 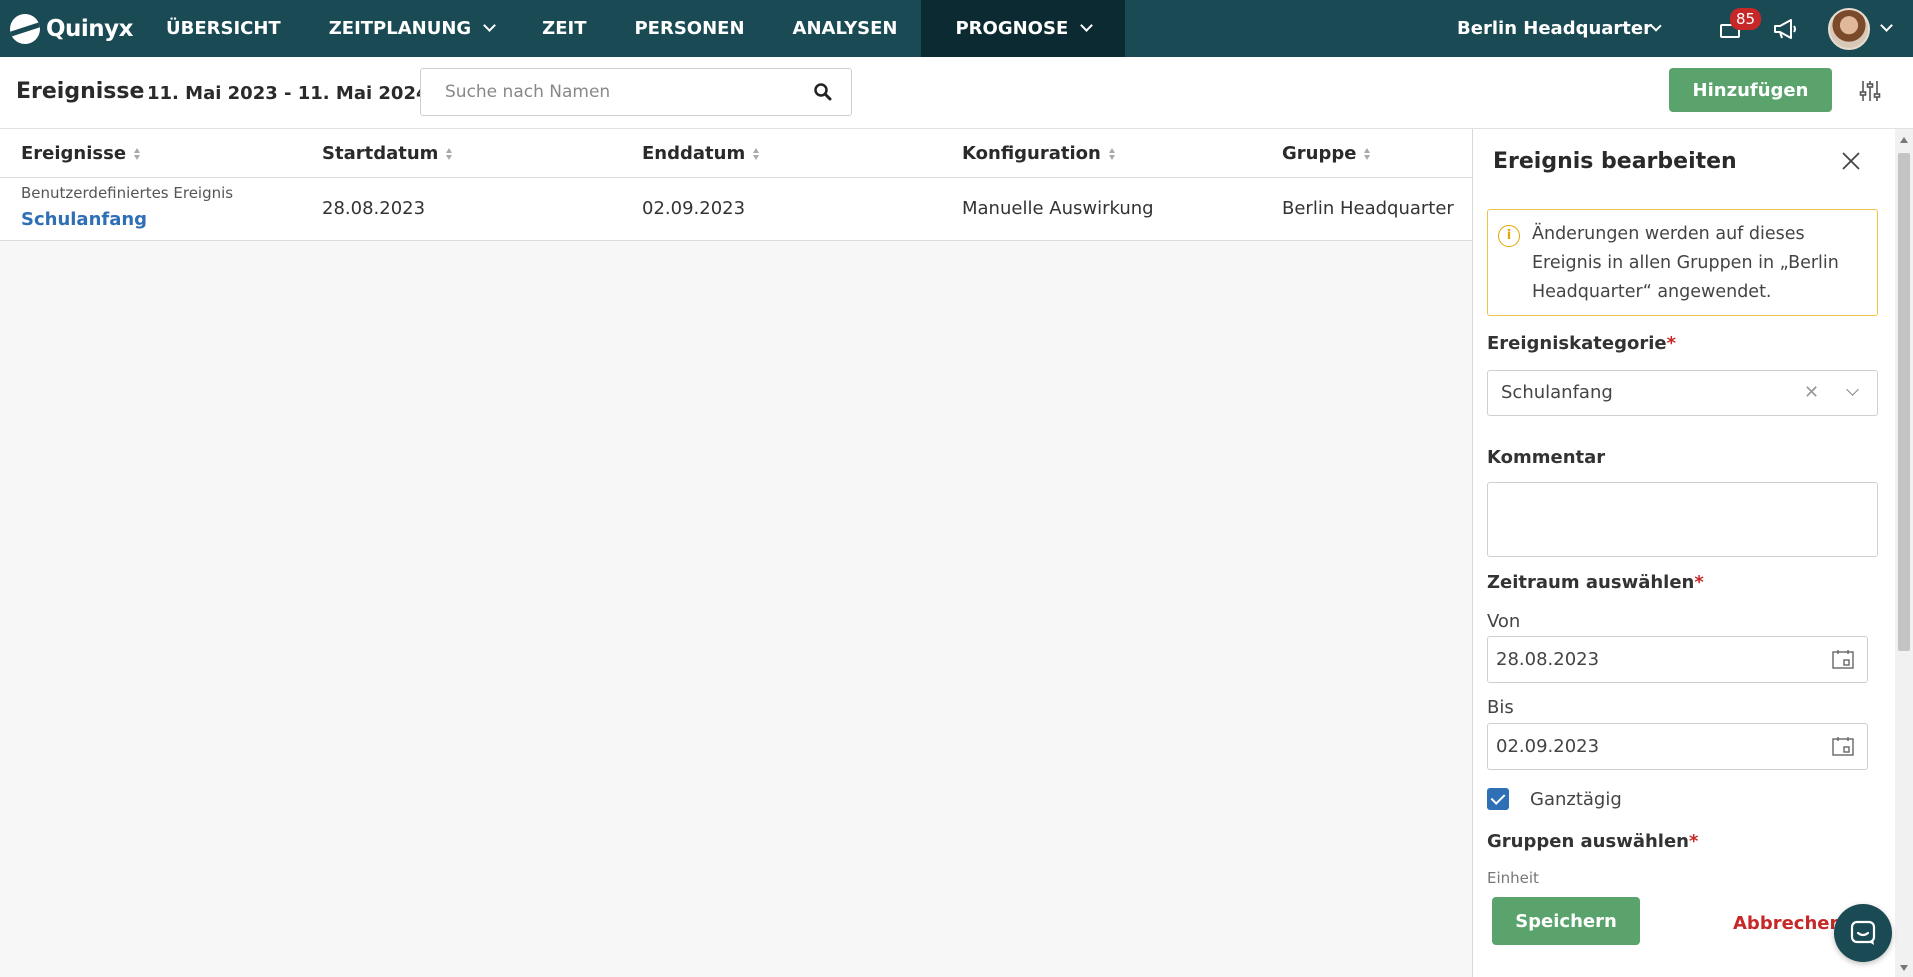 What do you see at coordinates (694, 208) in the screenshot?
I see `end-date-cell: 02.09.2023` at bounding box center [694, 208].